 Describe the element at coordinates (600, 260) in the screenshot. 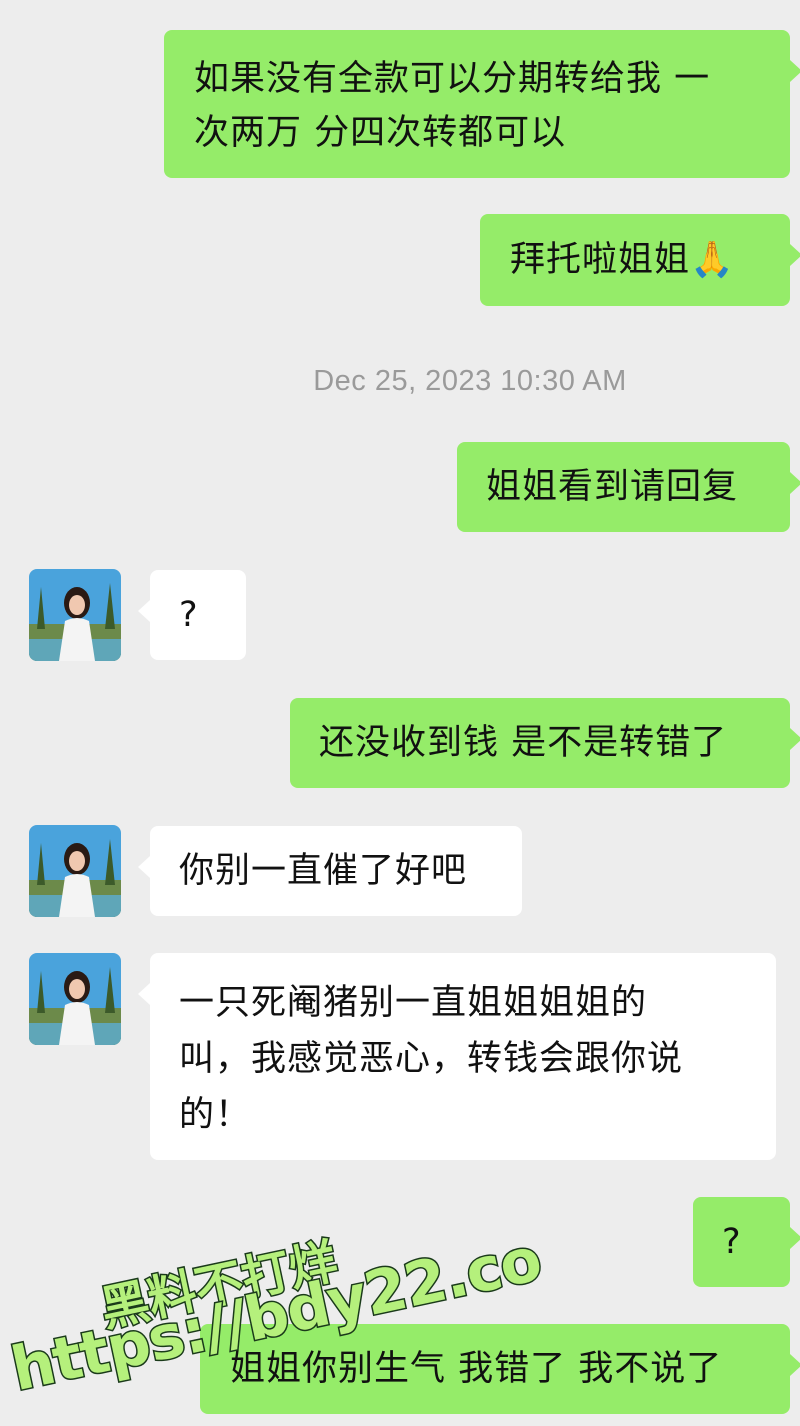

I see `message-text: 拜托啦姐姐` at that location.